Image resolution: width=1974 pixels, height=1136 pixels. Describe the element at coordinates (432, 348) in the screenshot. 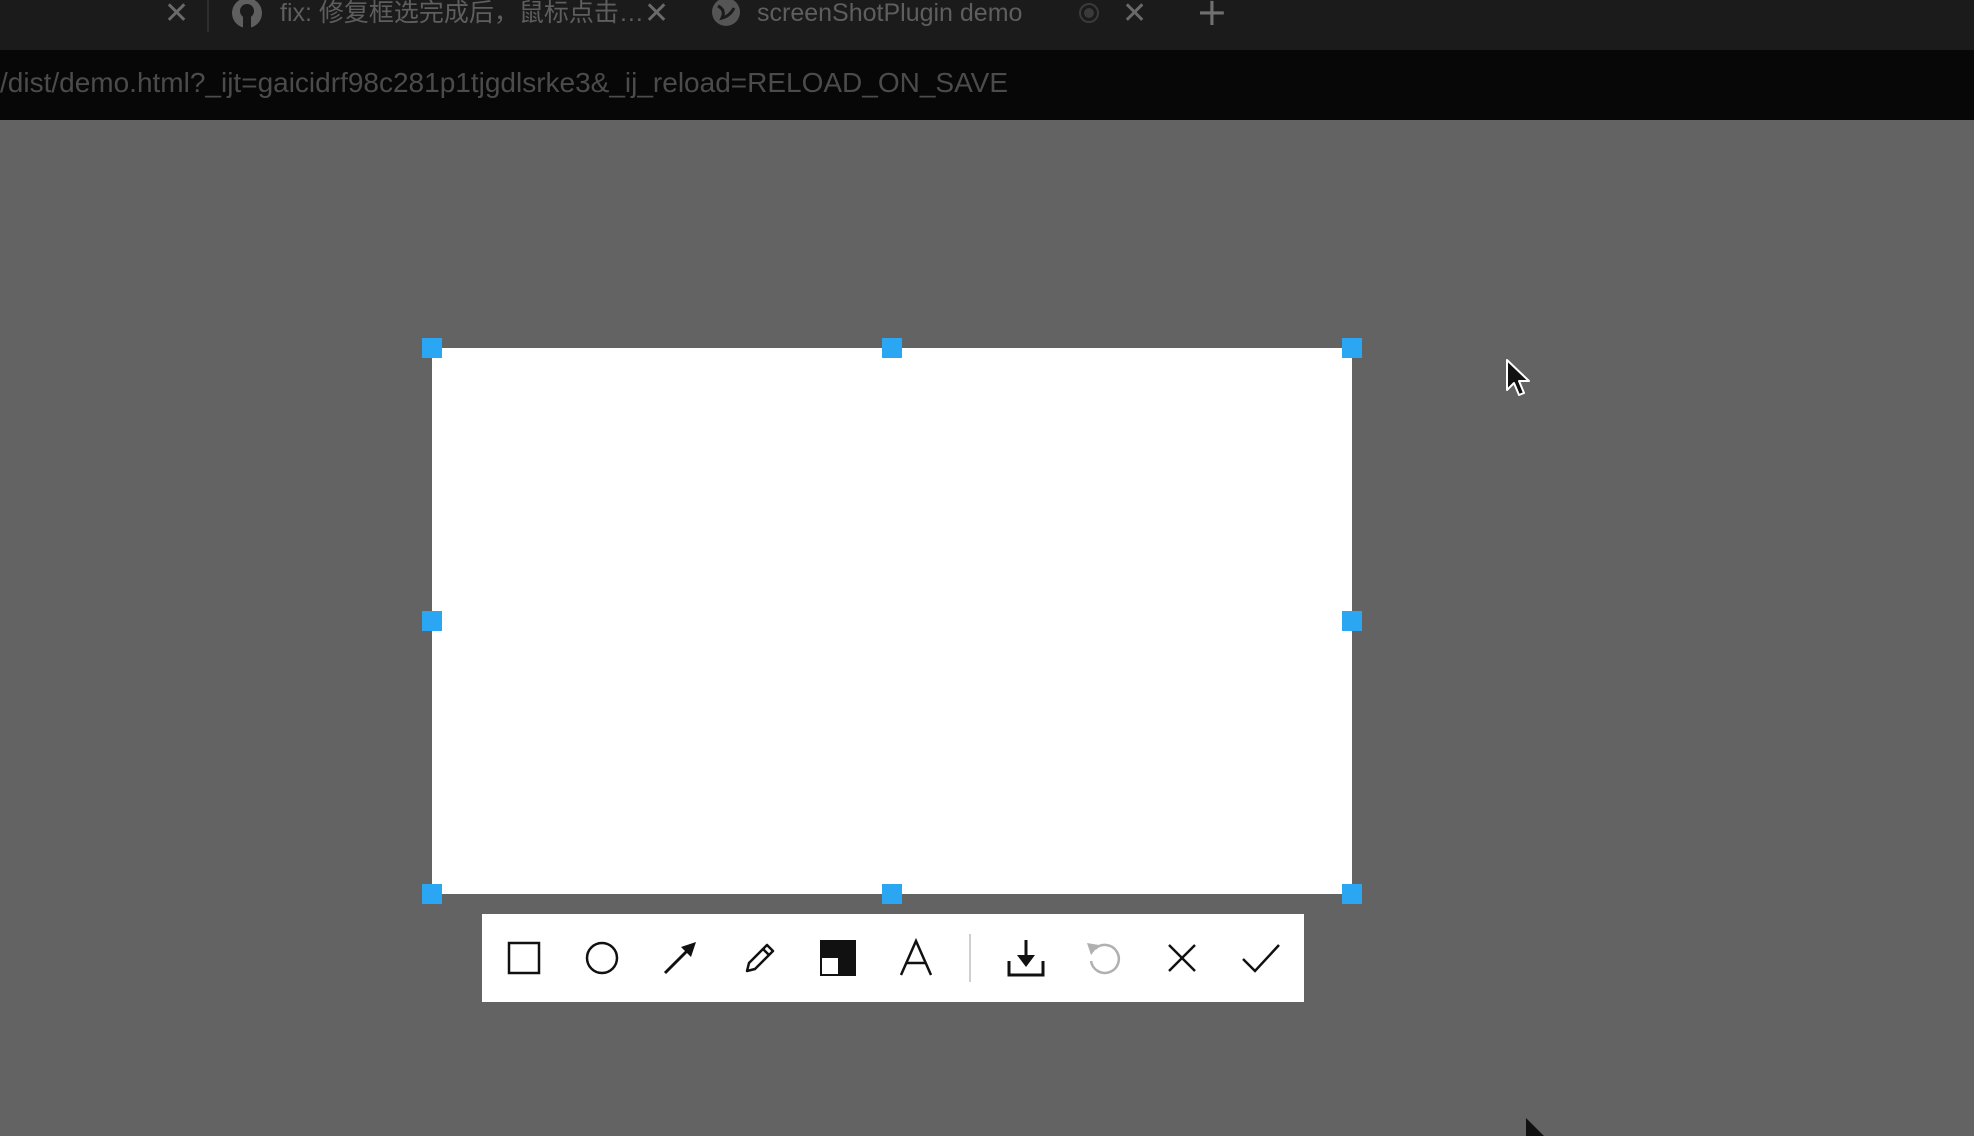

I see `resize-handle-top-left` at that location.